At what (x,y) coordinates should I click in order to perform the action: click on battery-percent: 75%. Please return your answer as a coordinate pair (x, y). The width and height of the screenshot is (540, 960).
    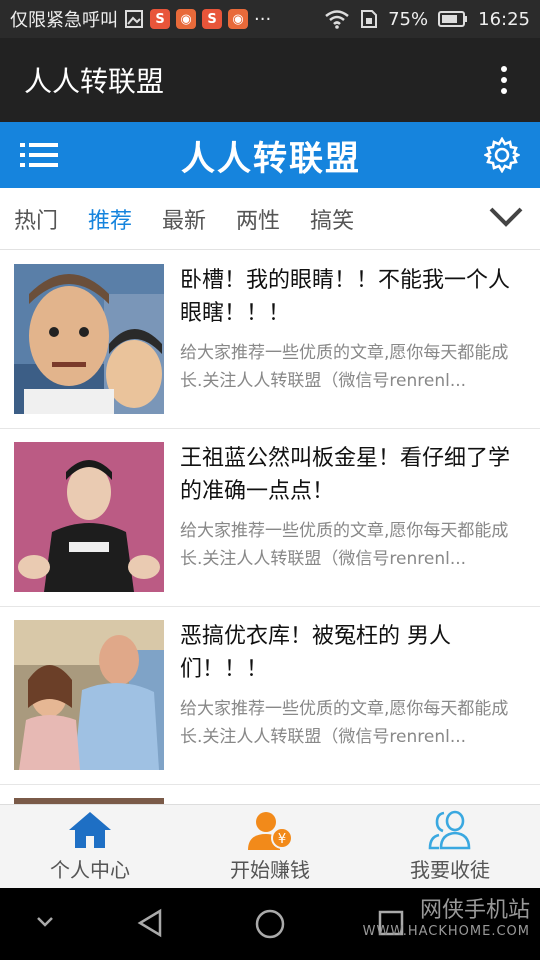
    Looking at the image, I should click on (408, 19).